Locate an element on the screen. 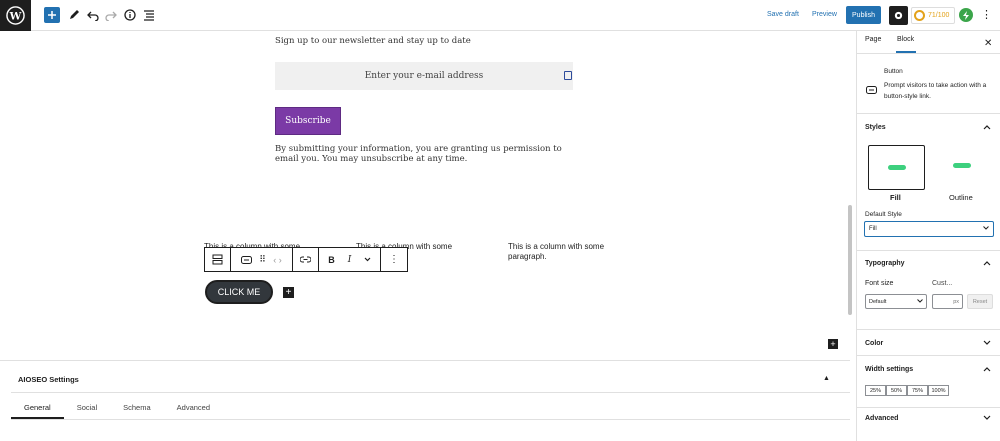 This screenshot has width=1000, height=441. width-50-button: 50% is located at coordinates (896, 390).